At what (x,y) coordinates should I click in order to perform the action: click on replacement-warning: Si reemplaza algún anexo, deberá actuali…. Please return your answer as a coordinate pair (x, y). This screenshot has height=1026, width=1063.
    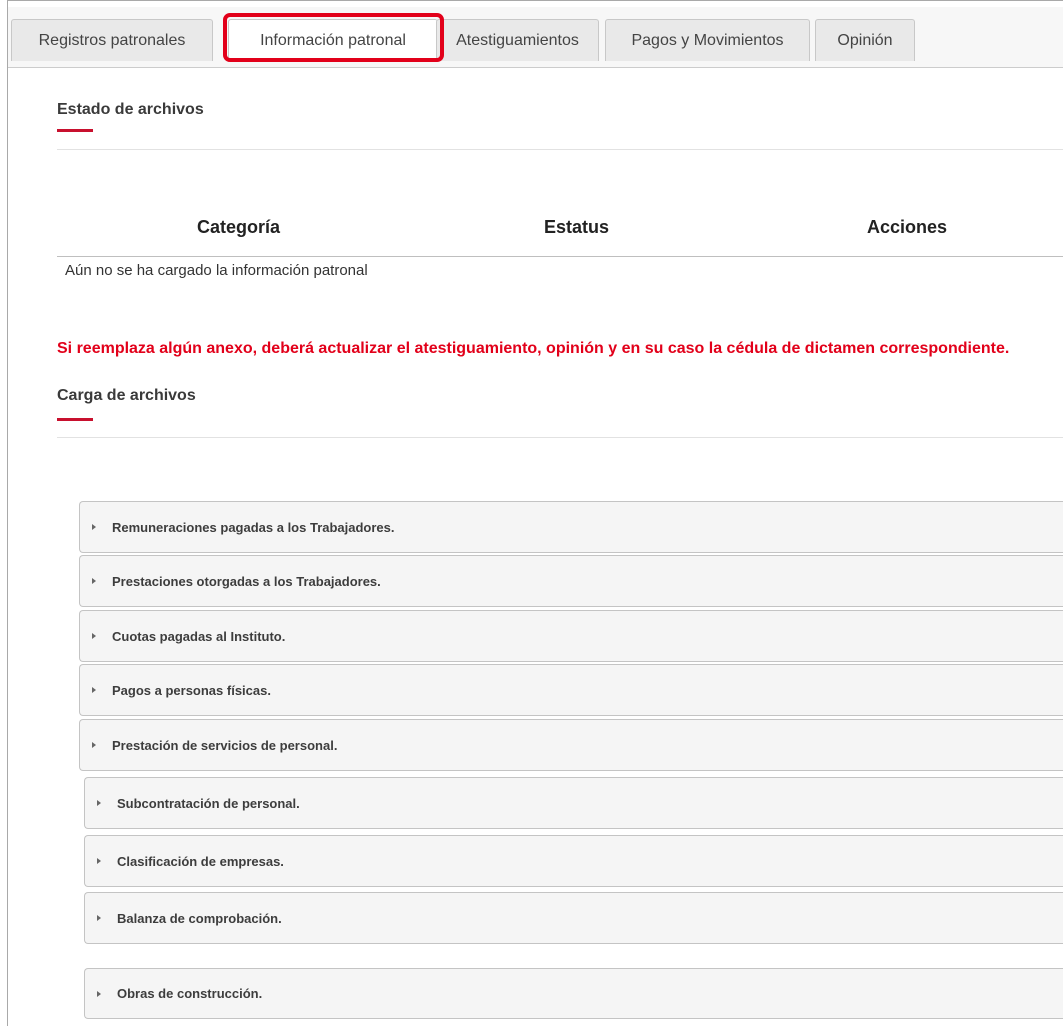
    Looking at the image, I should click on (533, 348).